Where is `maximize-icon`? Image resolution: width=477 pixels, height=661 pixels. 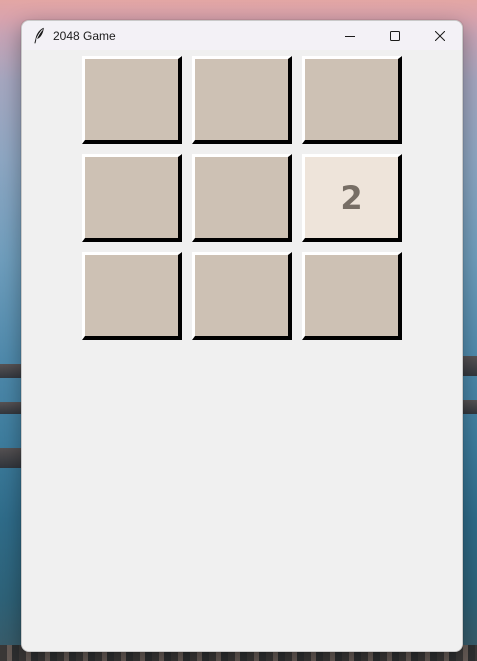 maximize-icon is located at coordinates (394, 35).